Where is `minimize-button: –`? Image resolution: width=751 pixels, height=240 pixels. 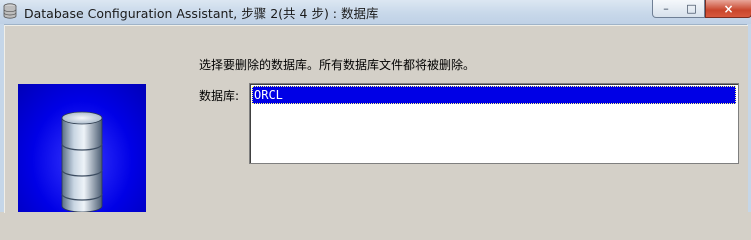 minimize-button: – is located at coordinates (666, 9).